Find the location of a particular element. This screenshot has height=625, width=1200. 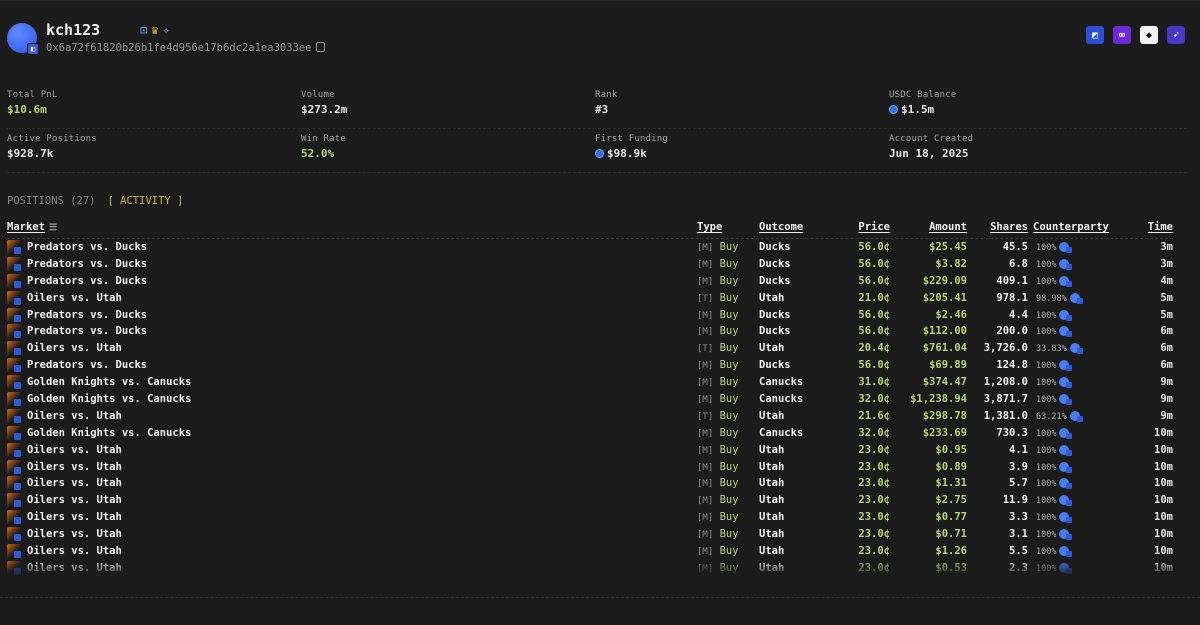

chain-link-icon: ∞ is located at coordinates (1122, 35).